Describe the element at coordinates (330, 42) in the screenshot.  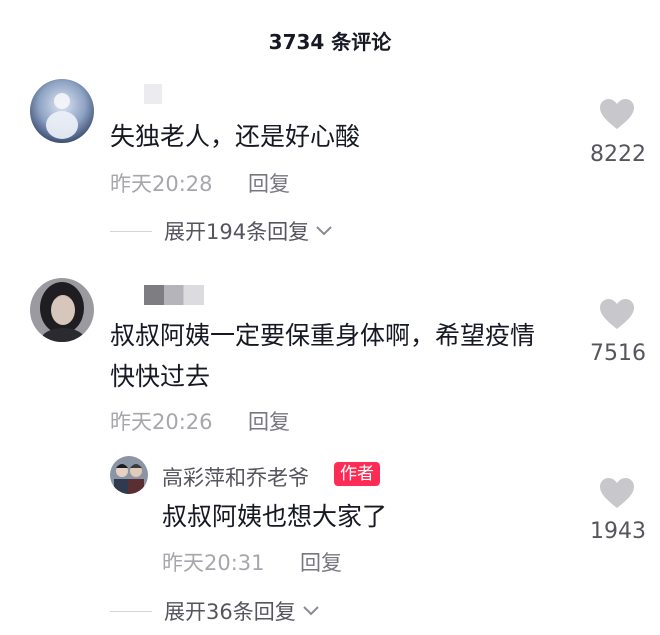
I see `comments-count-title: 3734 条评论` at that location.